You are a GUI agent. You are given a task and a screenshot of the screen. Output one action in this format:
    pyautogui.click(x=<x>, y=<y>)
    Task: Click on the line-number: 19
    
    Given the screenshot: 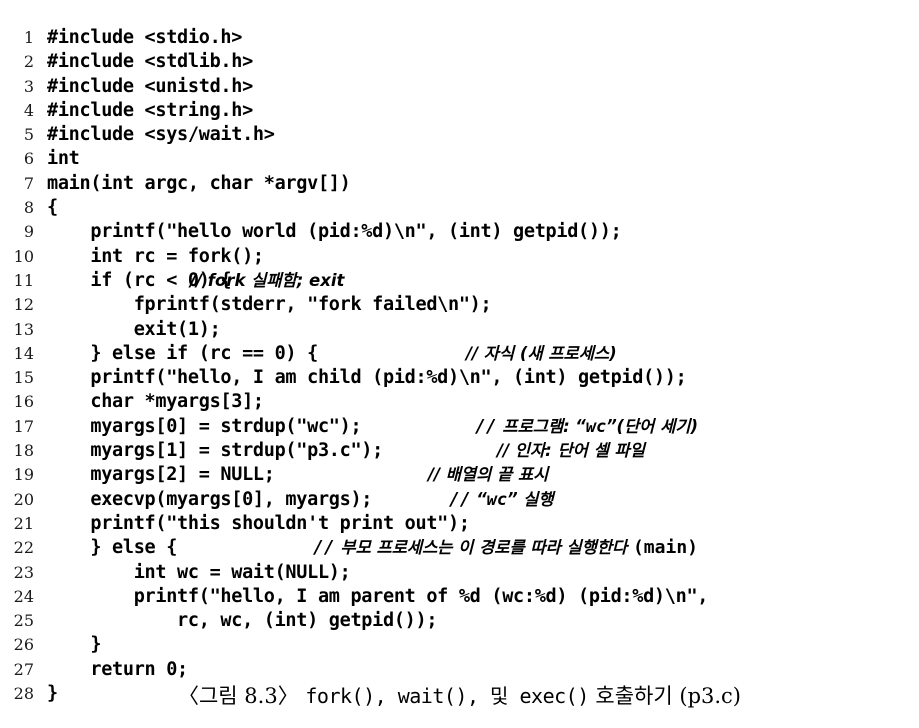 What is the action you would take?
    pyautogui.click(x=23, y=475)
    